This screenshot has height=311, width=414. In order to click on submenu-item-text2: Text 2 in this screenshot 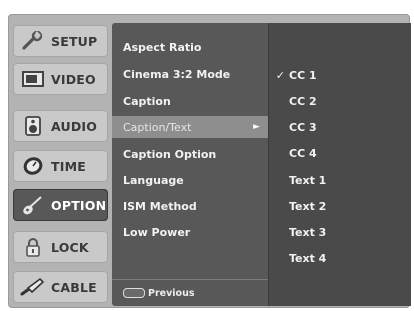, I will do `click(340, 206)`.